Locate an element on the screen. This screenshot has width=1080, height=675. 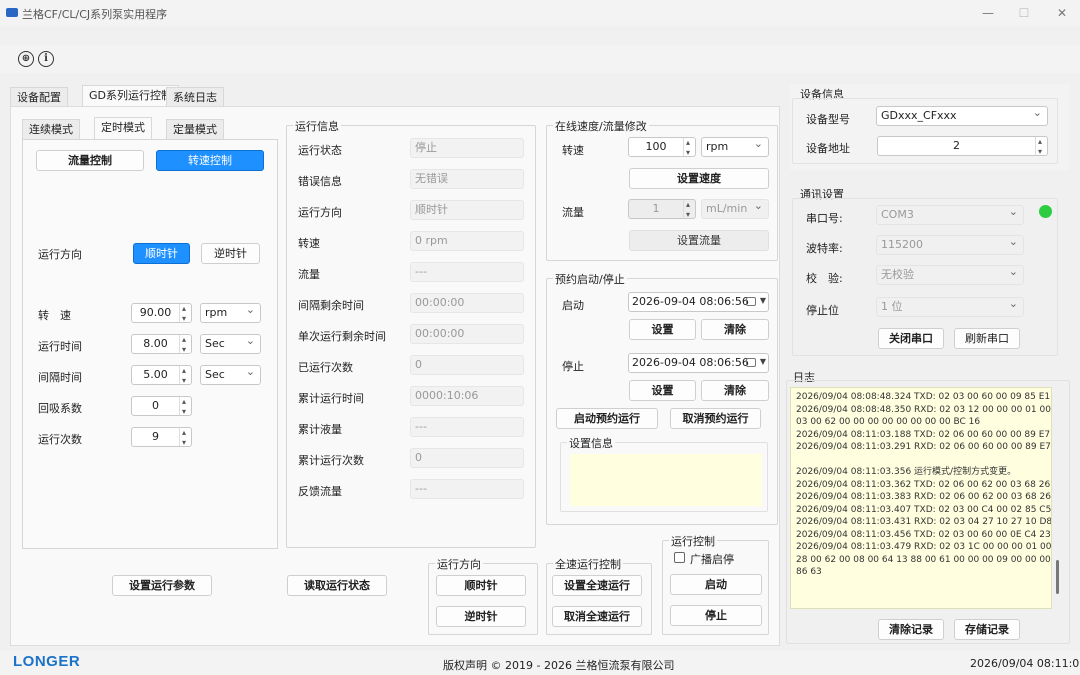
toolbar is located at coordinates (540, 59).